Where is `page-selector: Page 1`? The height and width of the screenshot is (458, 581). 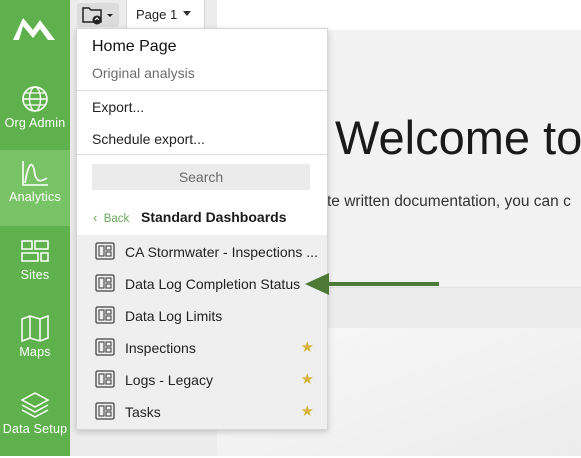
page-selector: Page 1 is located at coordinates (165, 14).